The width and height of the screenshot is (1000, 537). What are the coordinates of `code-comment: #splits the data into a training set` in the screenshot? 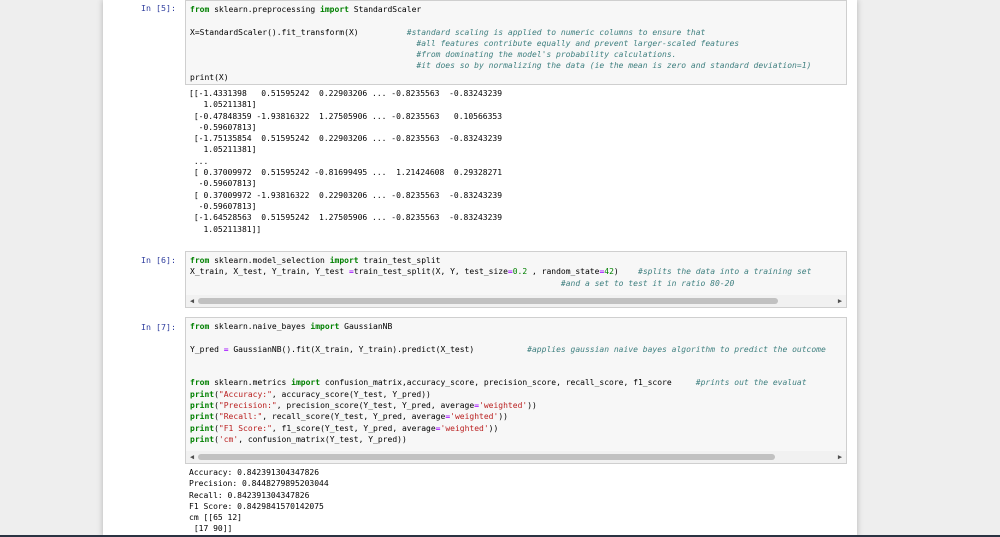 It's located at (725, 272).